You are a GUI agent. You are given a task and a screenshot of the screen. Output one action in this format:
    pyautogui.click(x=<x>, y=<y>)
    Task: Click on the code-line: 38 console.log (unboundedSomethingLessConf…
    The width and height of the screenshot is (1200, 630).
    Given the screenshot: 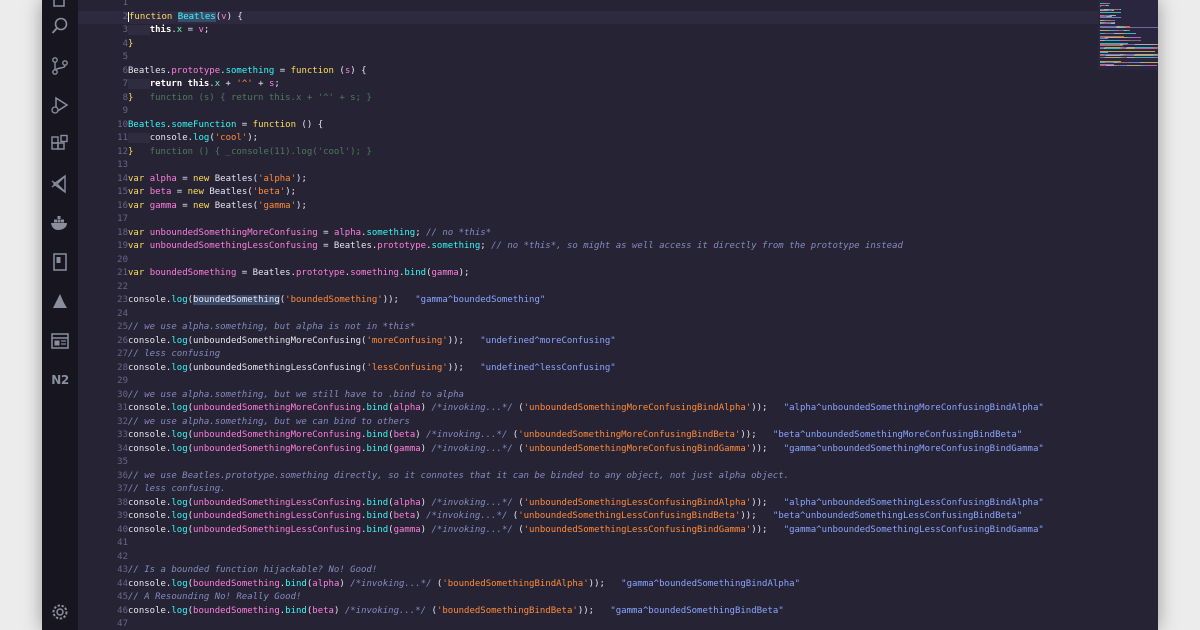 What is the action you would take?
    pyautogui.click(x=608, y=504)
    